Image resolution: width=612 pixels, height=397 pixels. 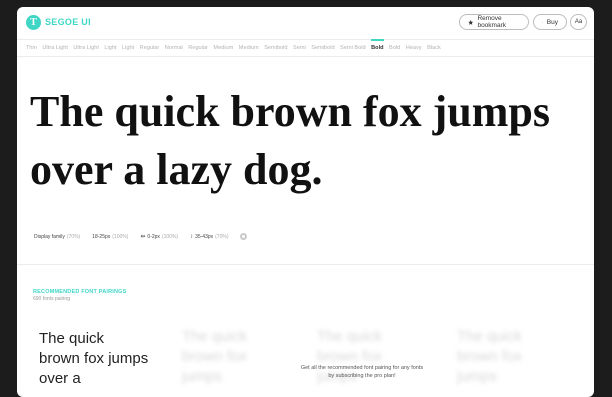 I want to click on weight-option: Normal, so click(x=174, y=48).